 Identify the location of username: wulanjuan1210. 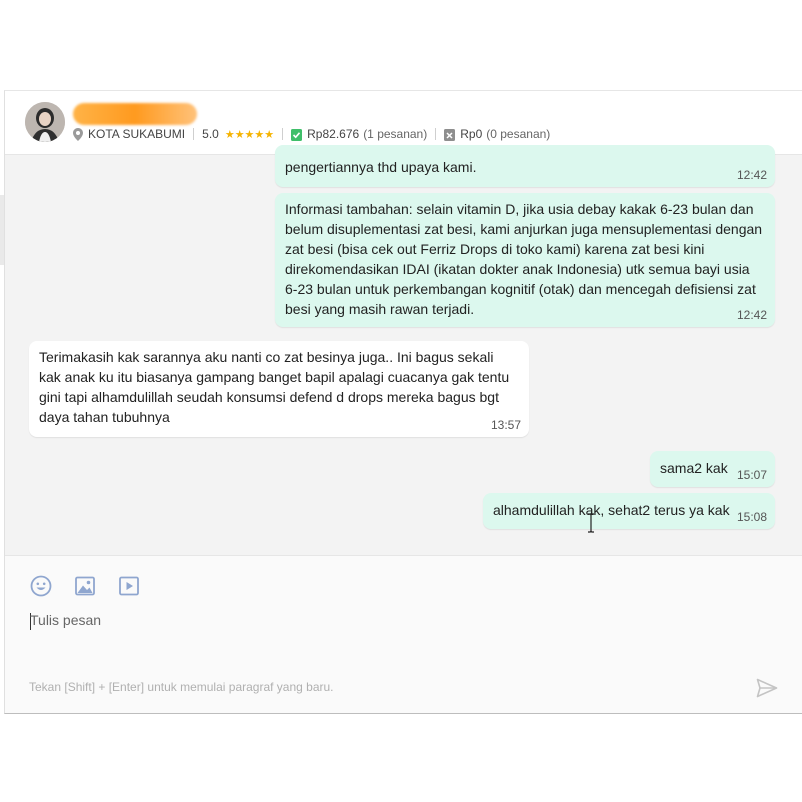
(135, 114).